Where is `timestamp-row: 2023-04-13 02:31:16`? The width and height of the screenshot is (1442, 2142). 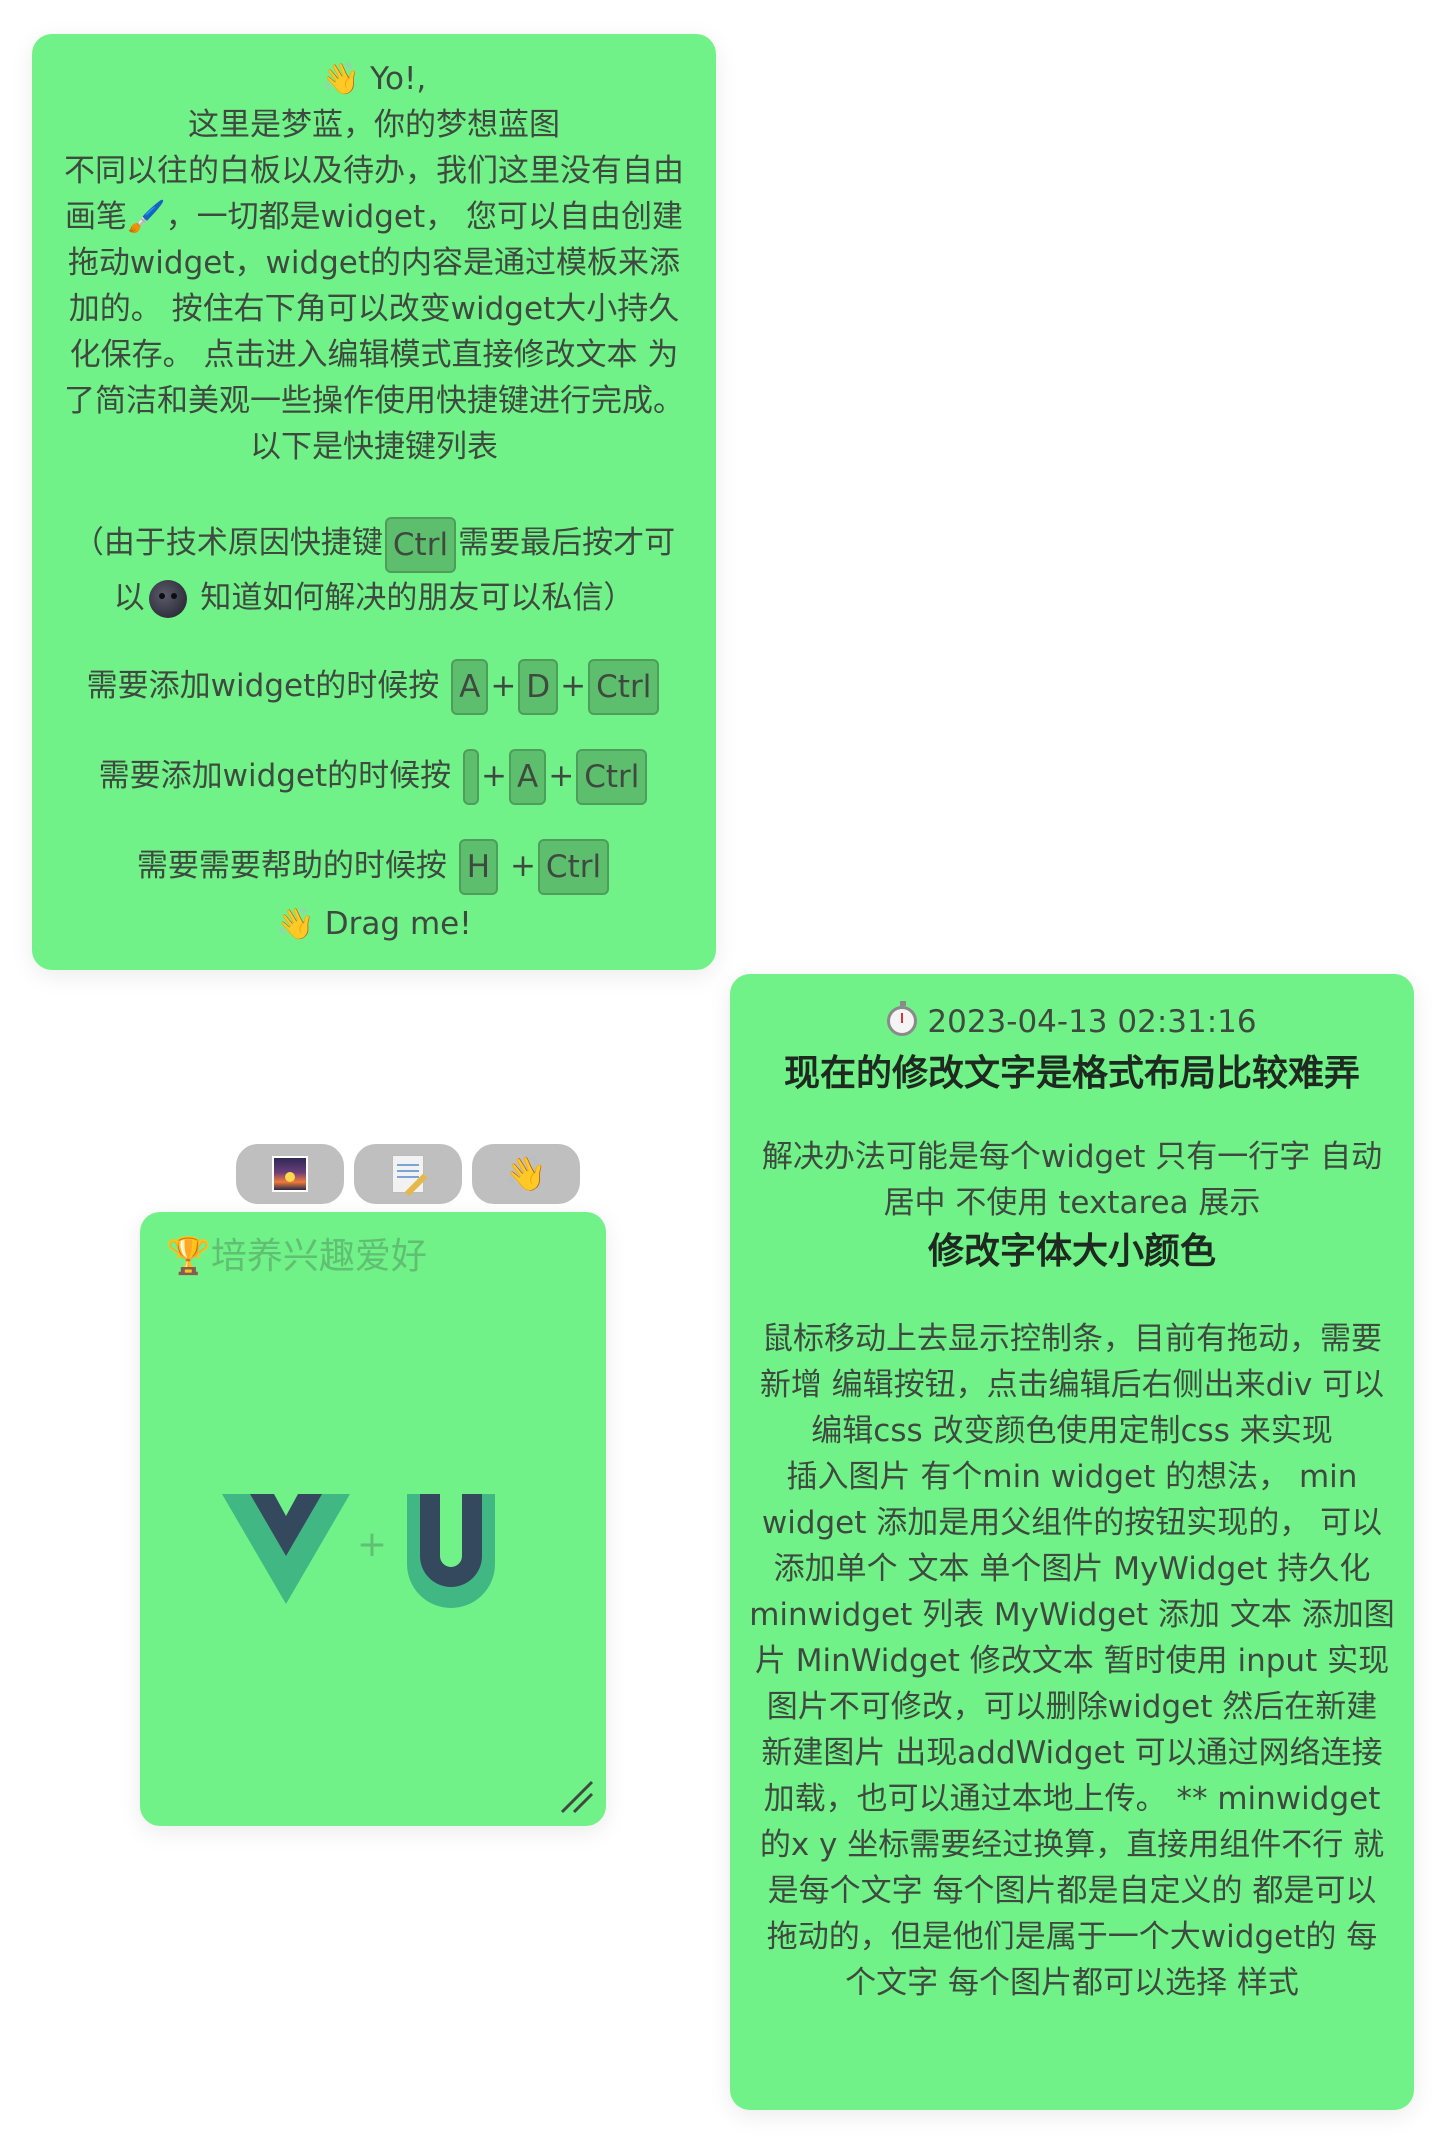 timestamp-row: 2023-04-13 02:31:16 is located at coordinates (1072, 1022).